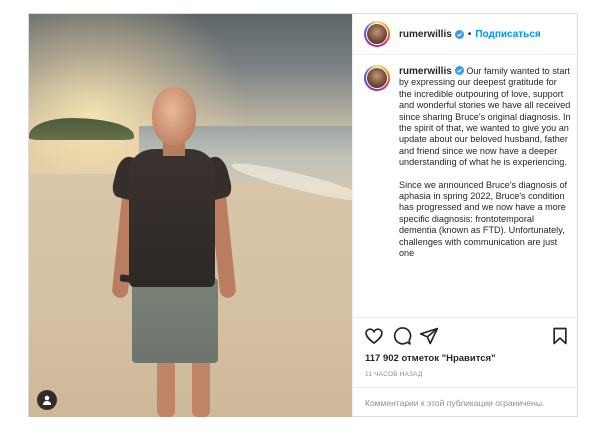 Image resolution: width=590 pixels, height=435 pixels. What do you see at coordinates (175, 320) in the screenshot?
I see `person-shorts` at bounding box center [175, 320].